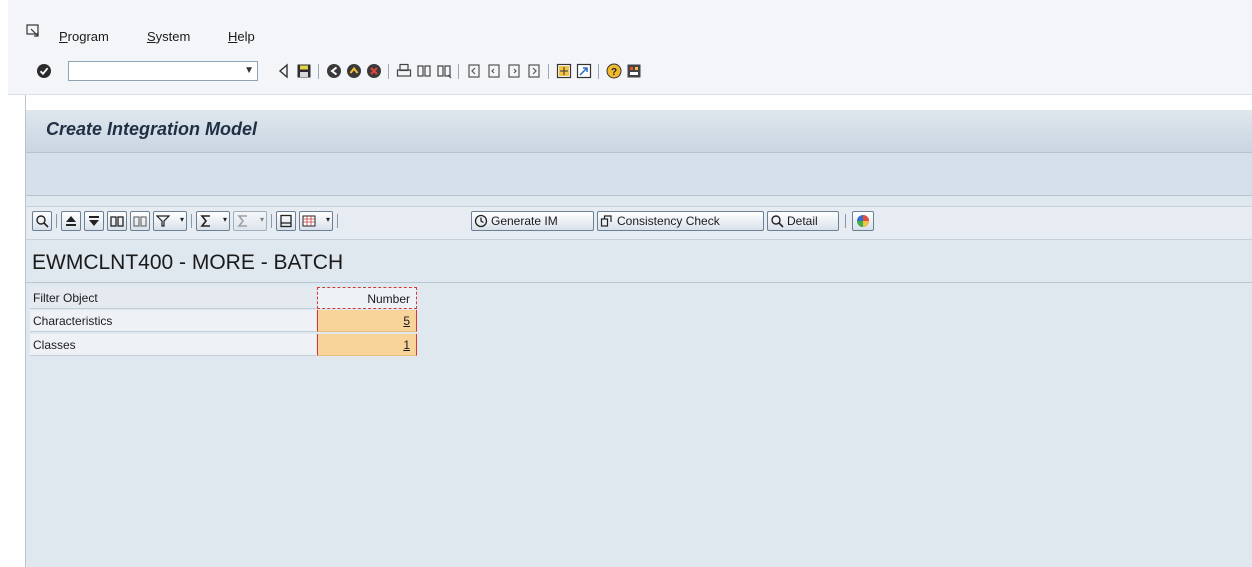  I want to click on generate-im-button: Generate IM, so click(532, 221).